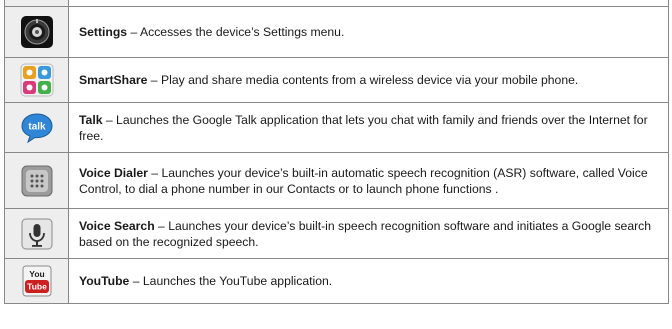  What do you see at coordinates (117, 225) in the screenshot?
I see `app-name: Voice Search` at bounding box center [117, 225].